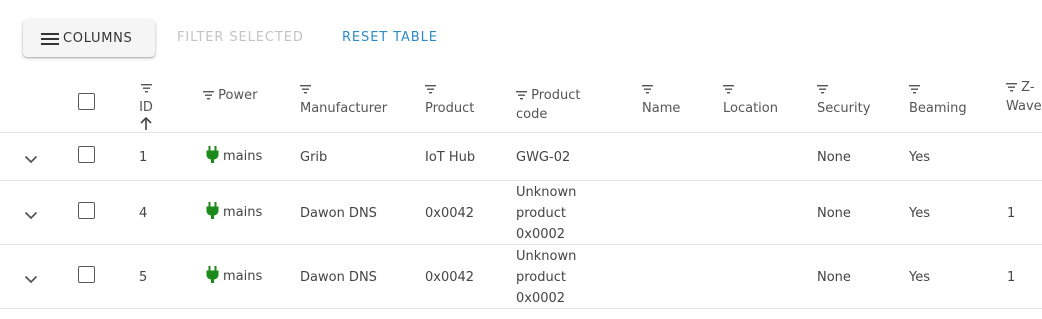 This screenshot has height=319, width=1042. What do you see at coordinates (661, 108) in the screenshot?
I see `column-header-label: Name` at bounding box center [661, 108].